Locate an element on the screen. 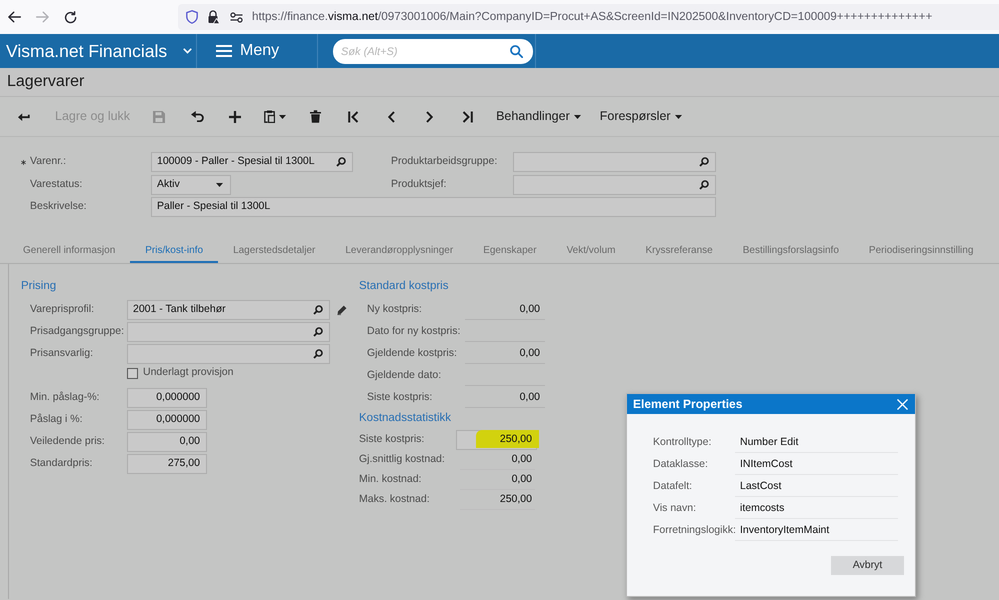 The height and width of the screenshot is (600, 999). field-label: Beskrivelse: is located at coordinates (58, 206).